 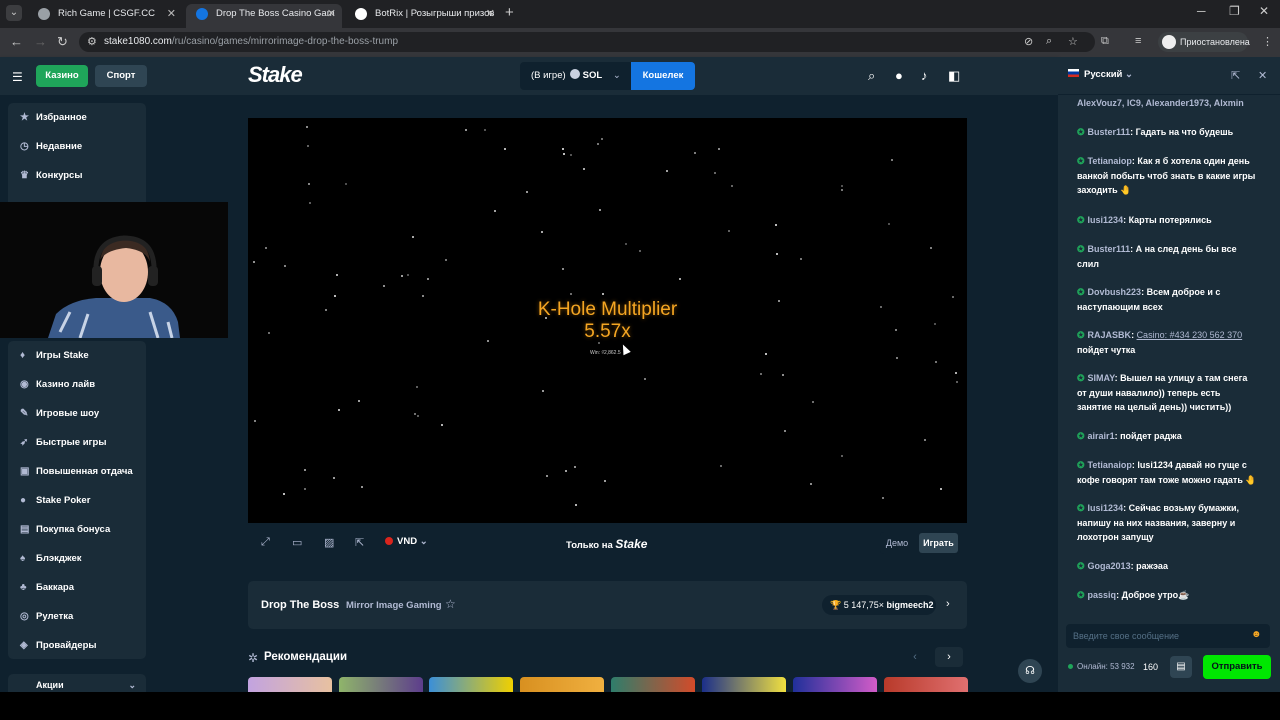 I want to click on wallet-button: Кошелек, so click(x=663, y=76).